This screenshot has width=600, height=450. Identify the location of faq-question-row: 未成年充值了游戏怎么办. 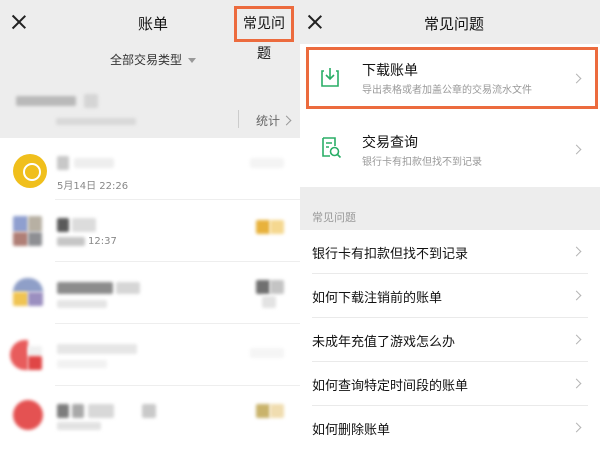
(450, 340).